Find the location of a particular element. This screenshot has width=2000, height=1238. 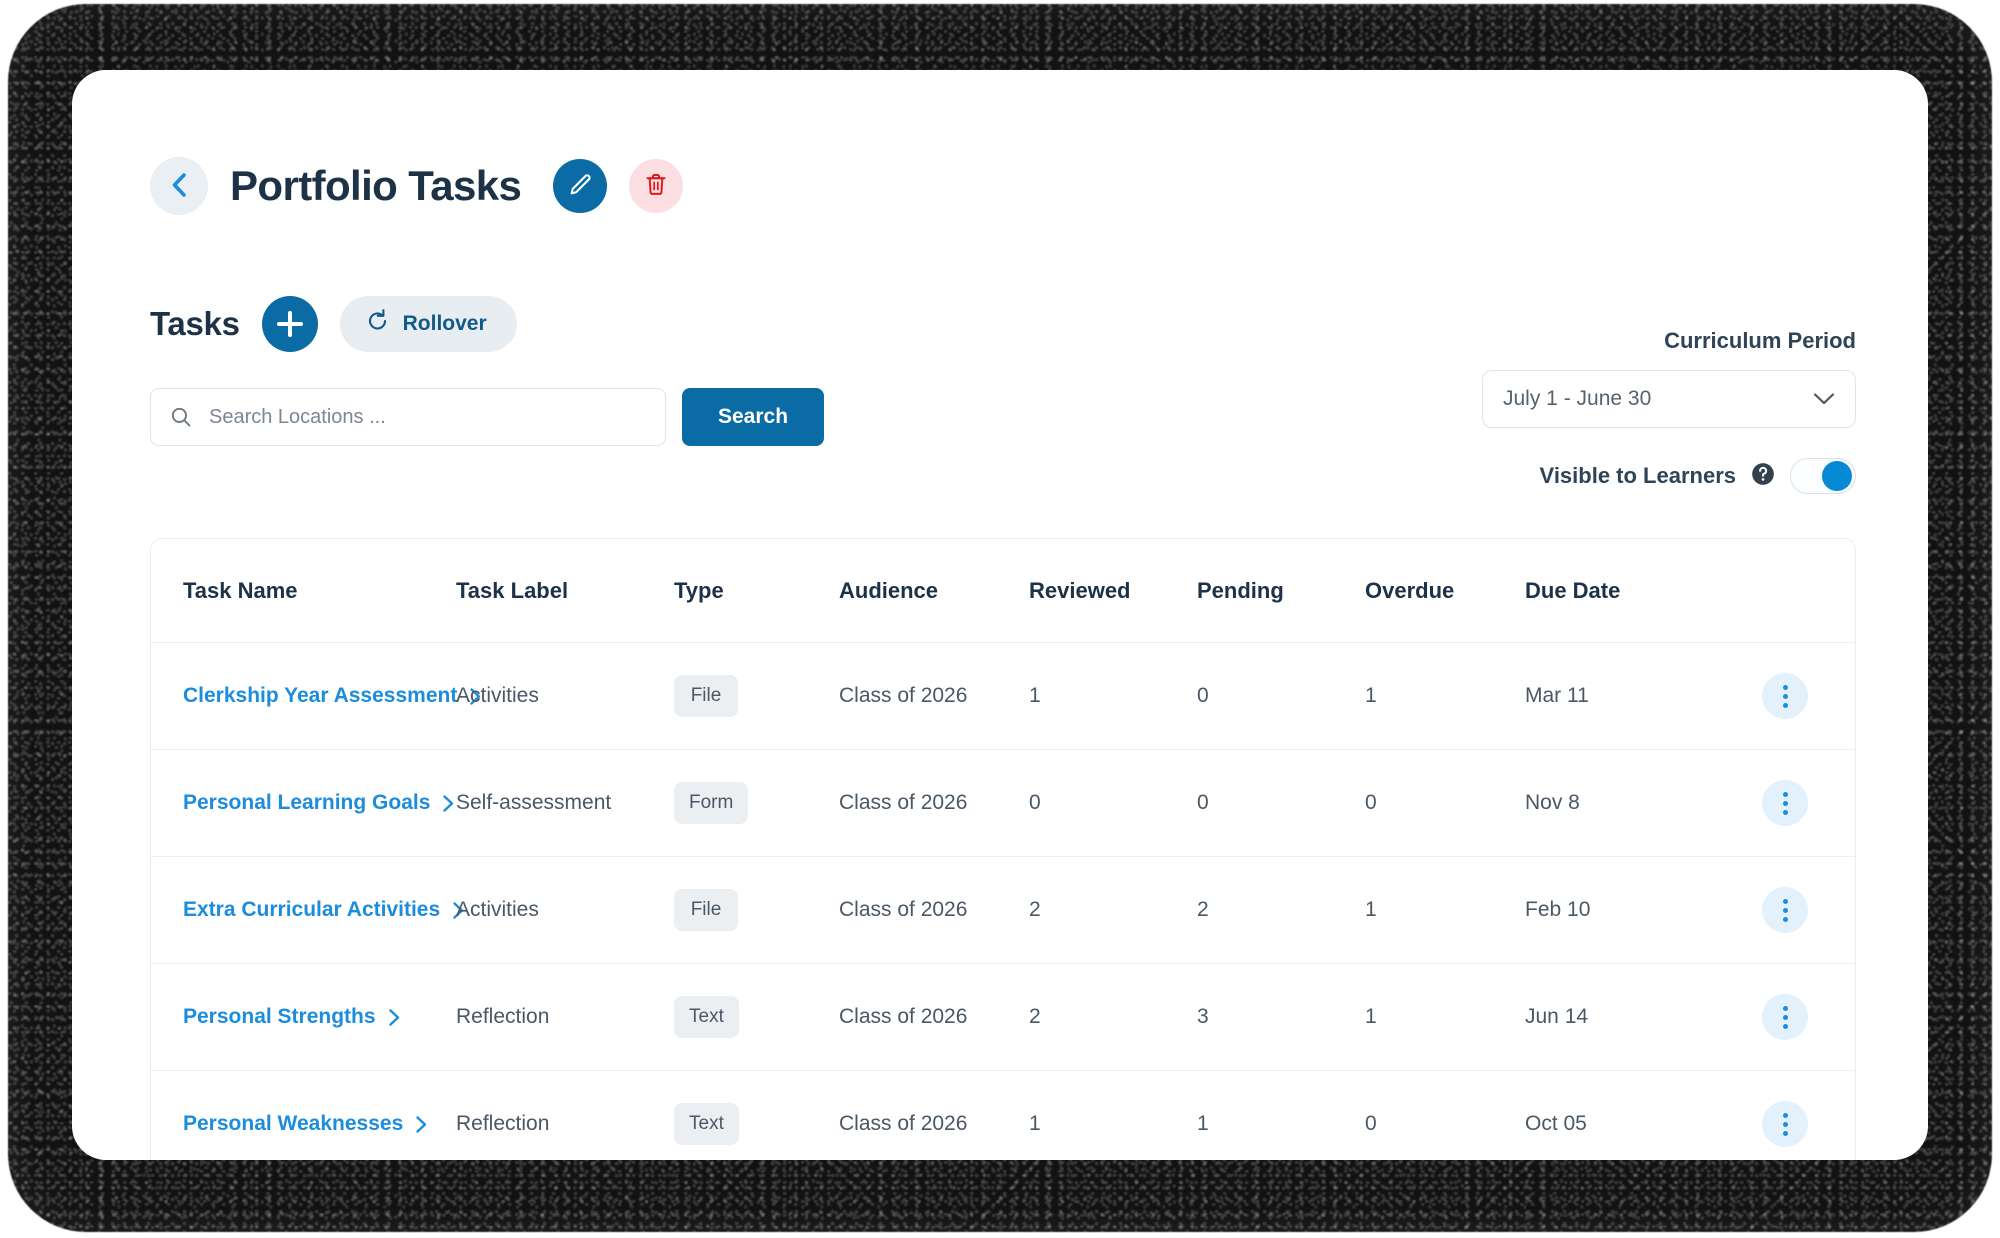

search-icon is located at coordinates (181, 417).